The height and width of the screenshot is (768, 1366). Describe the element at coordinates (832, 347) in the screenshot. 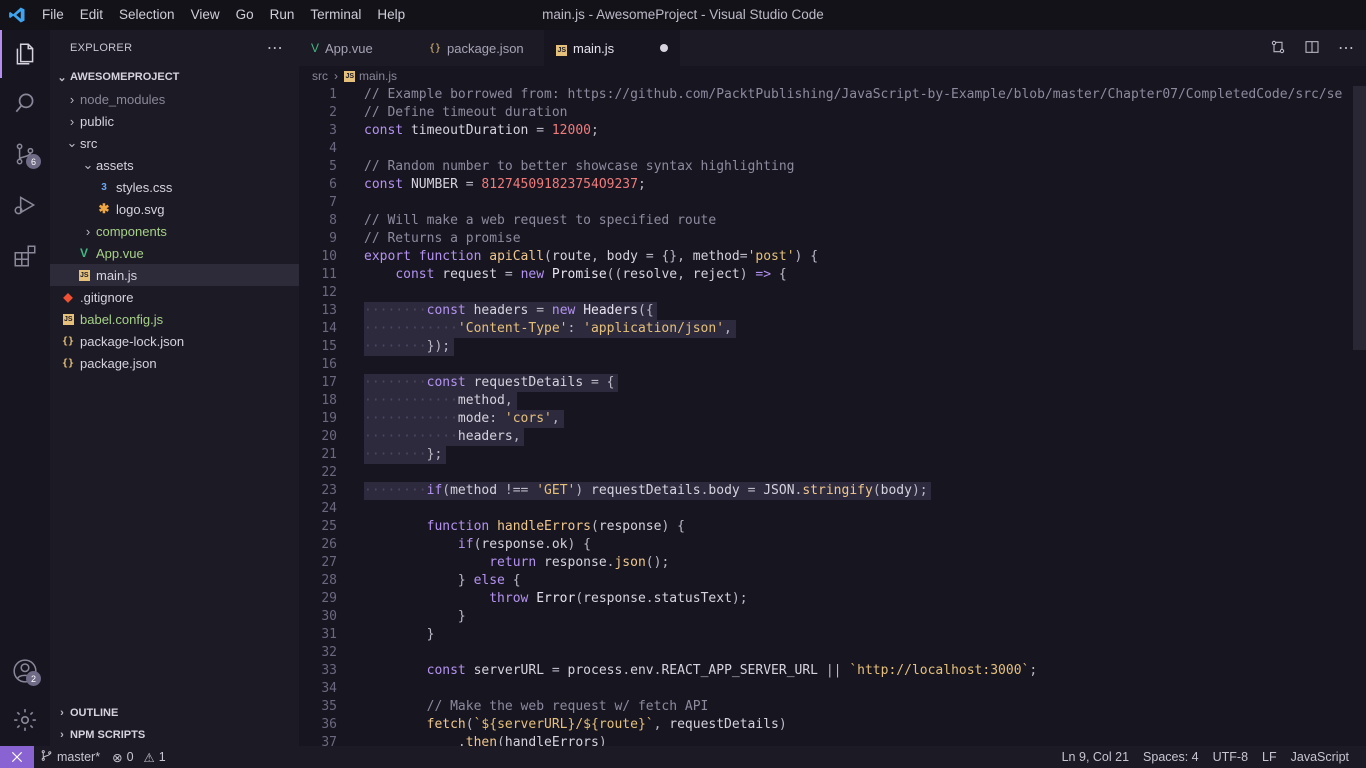

I see `code-line: 15 ········});` at that location.